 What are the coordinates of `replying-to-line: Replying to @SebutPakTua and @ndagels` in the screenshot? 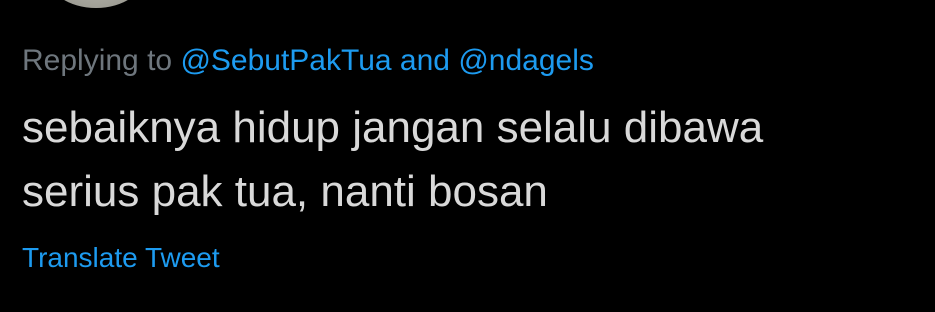 It's located at (308, 61).